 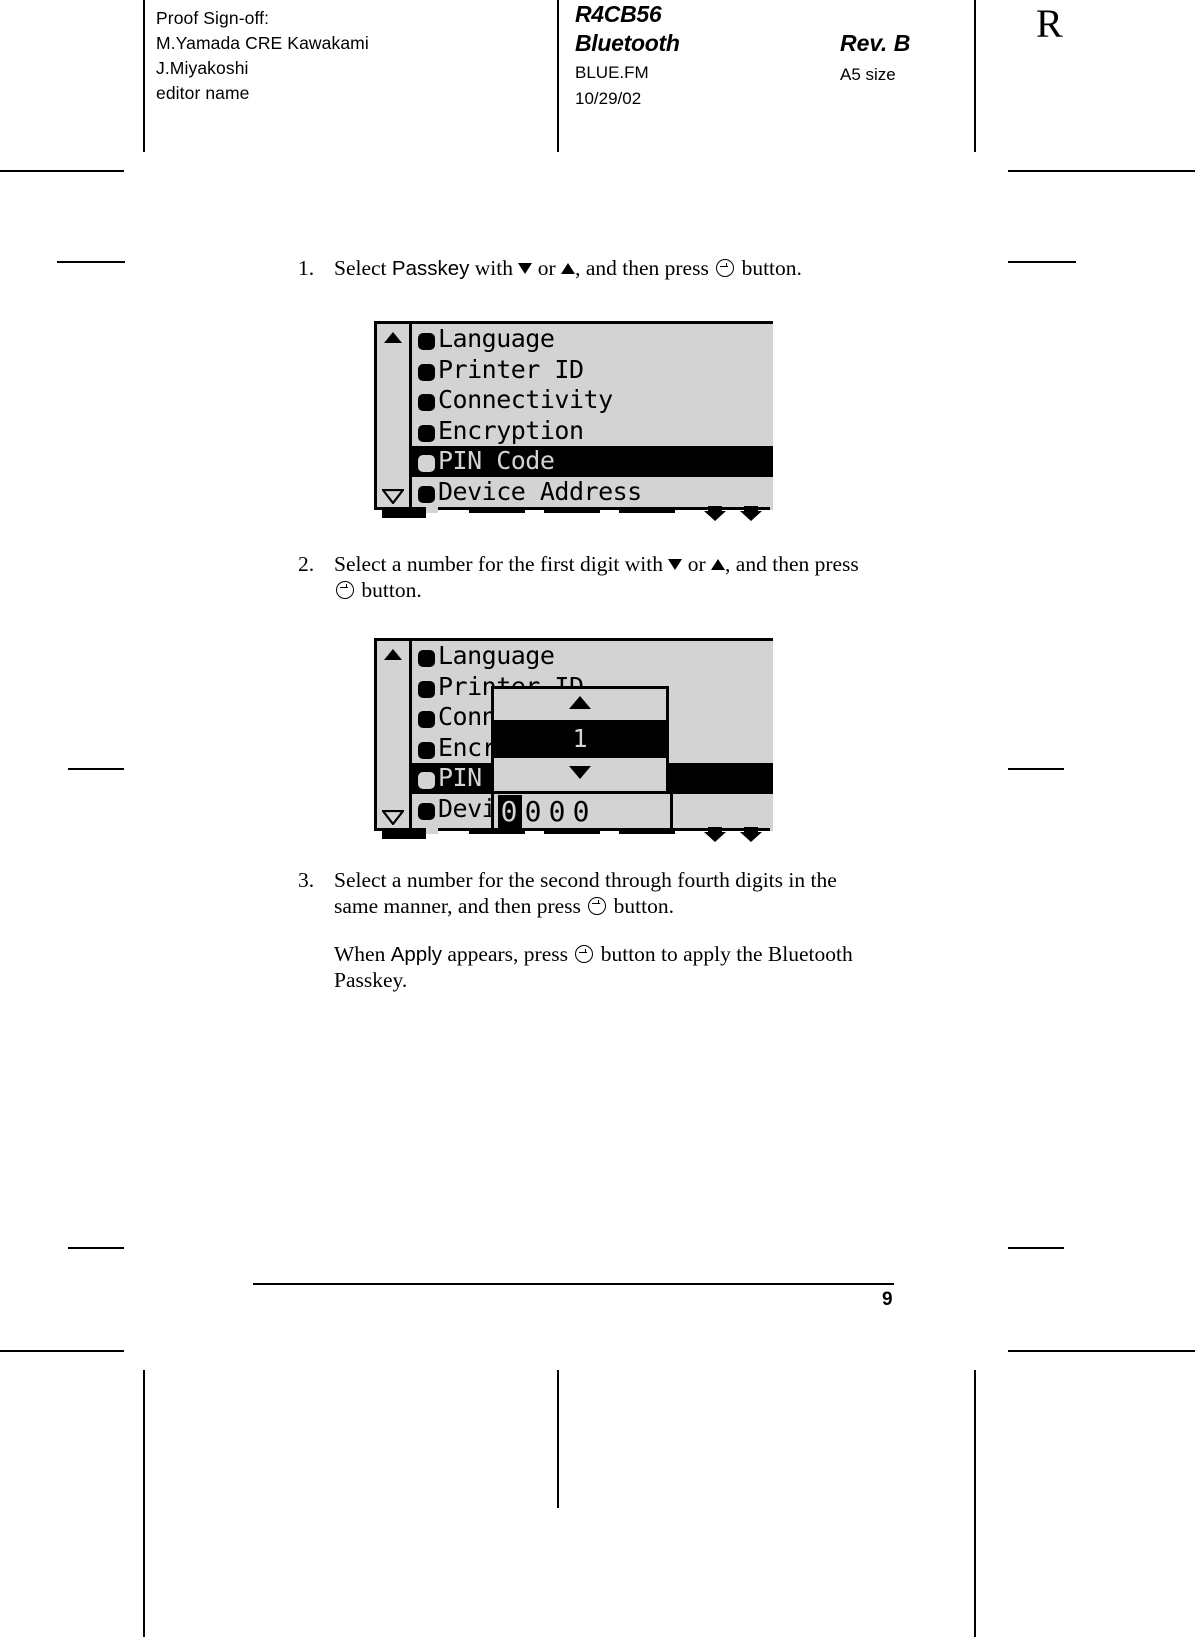 I want to click on digit-spinner-popup: 1, so click(x=580, y=744).